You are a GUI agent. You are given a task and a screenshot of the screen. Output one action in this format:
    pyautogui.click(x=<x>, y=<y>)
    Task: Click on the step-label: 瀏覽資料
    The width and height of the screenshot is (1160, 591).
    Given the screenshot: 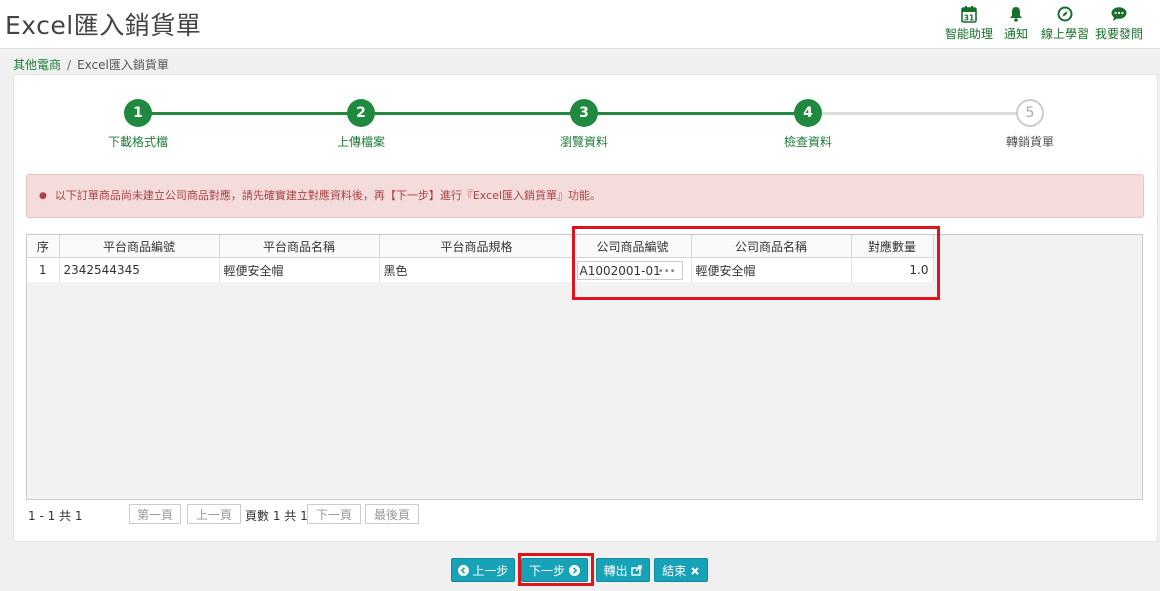 What is the action you would take?
    pyautogui.click(x=583, y=142)
    